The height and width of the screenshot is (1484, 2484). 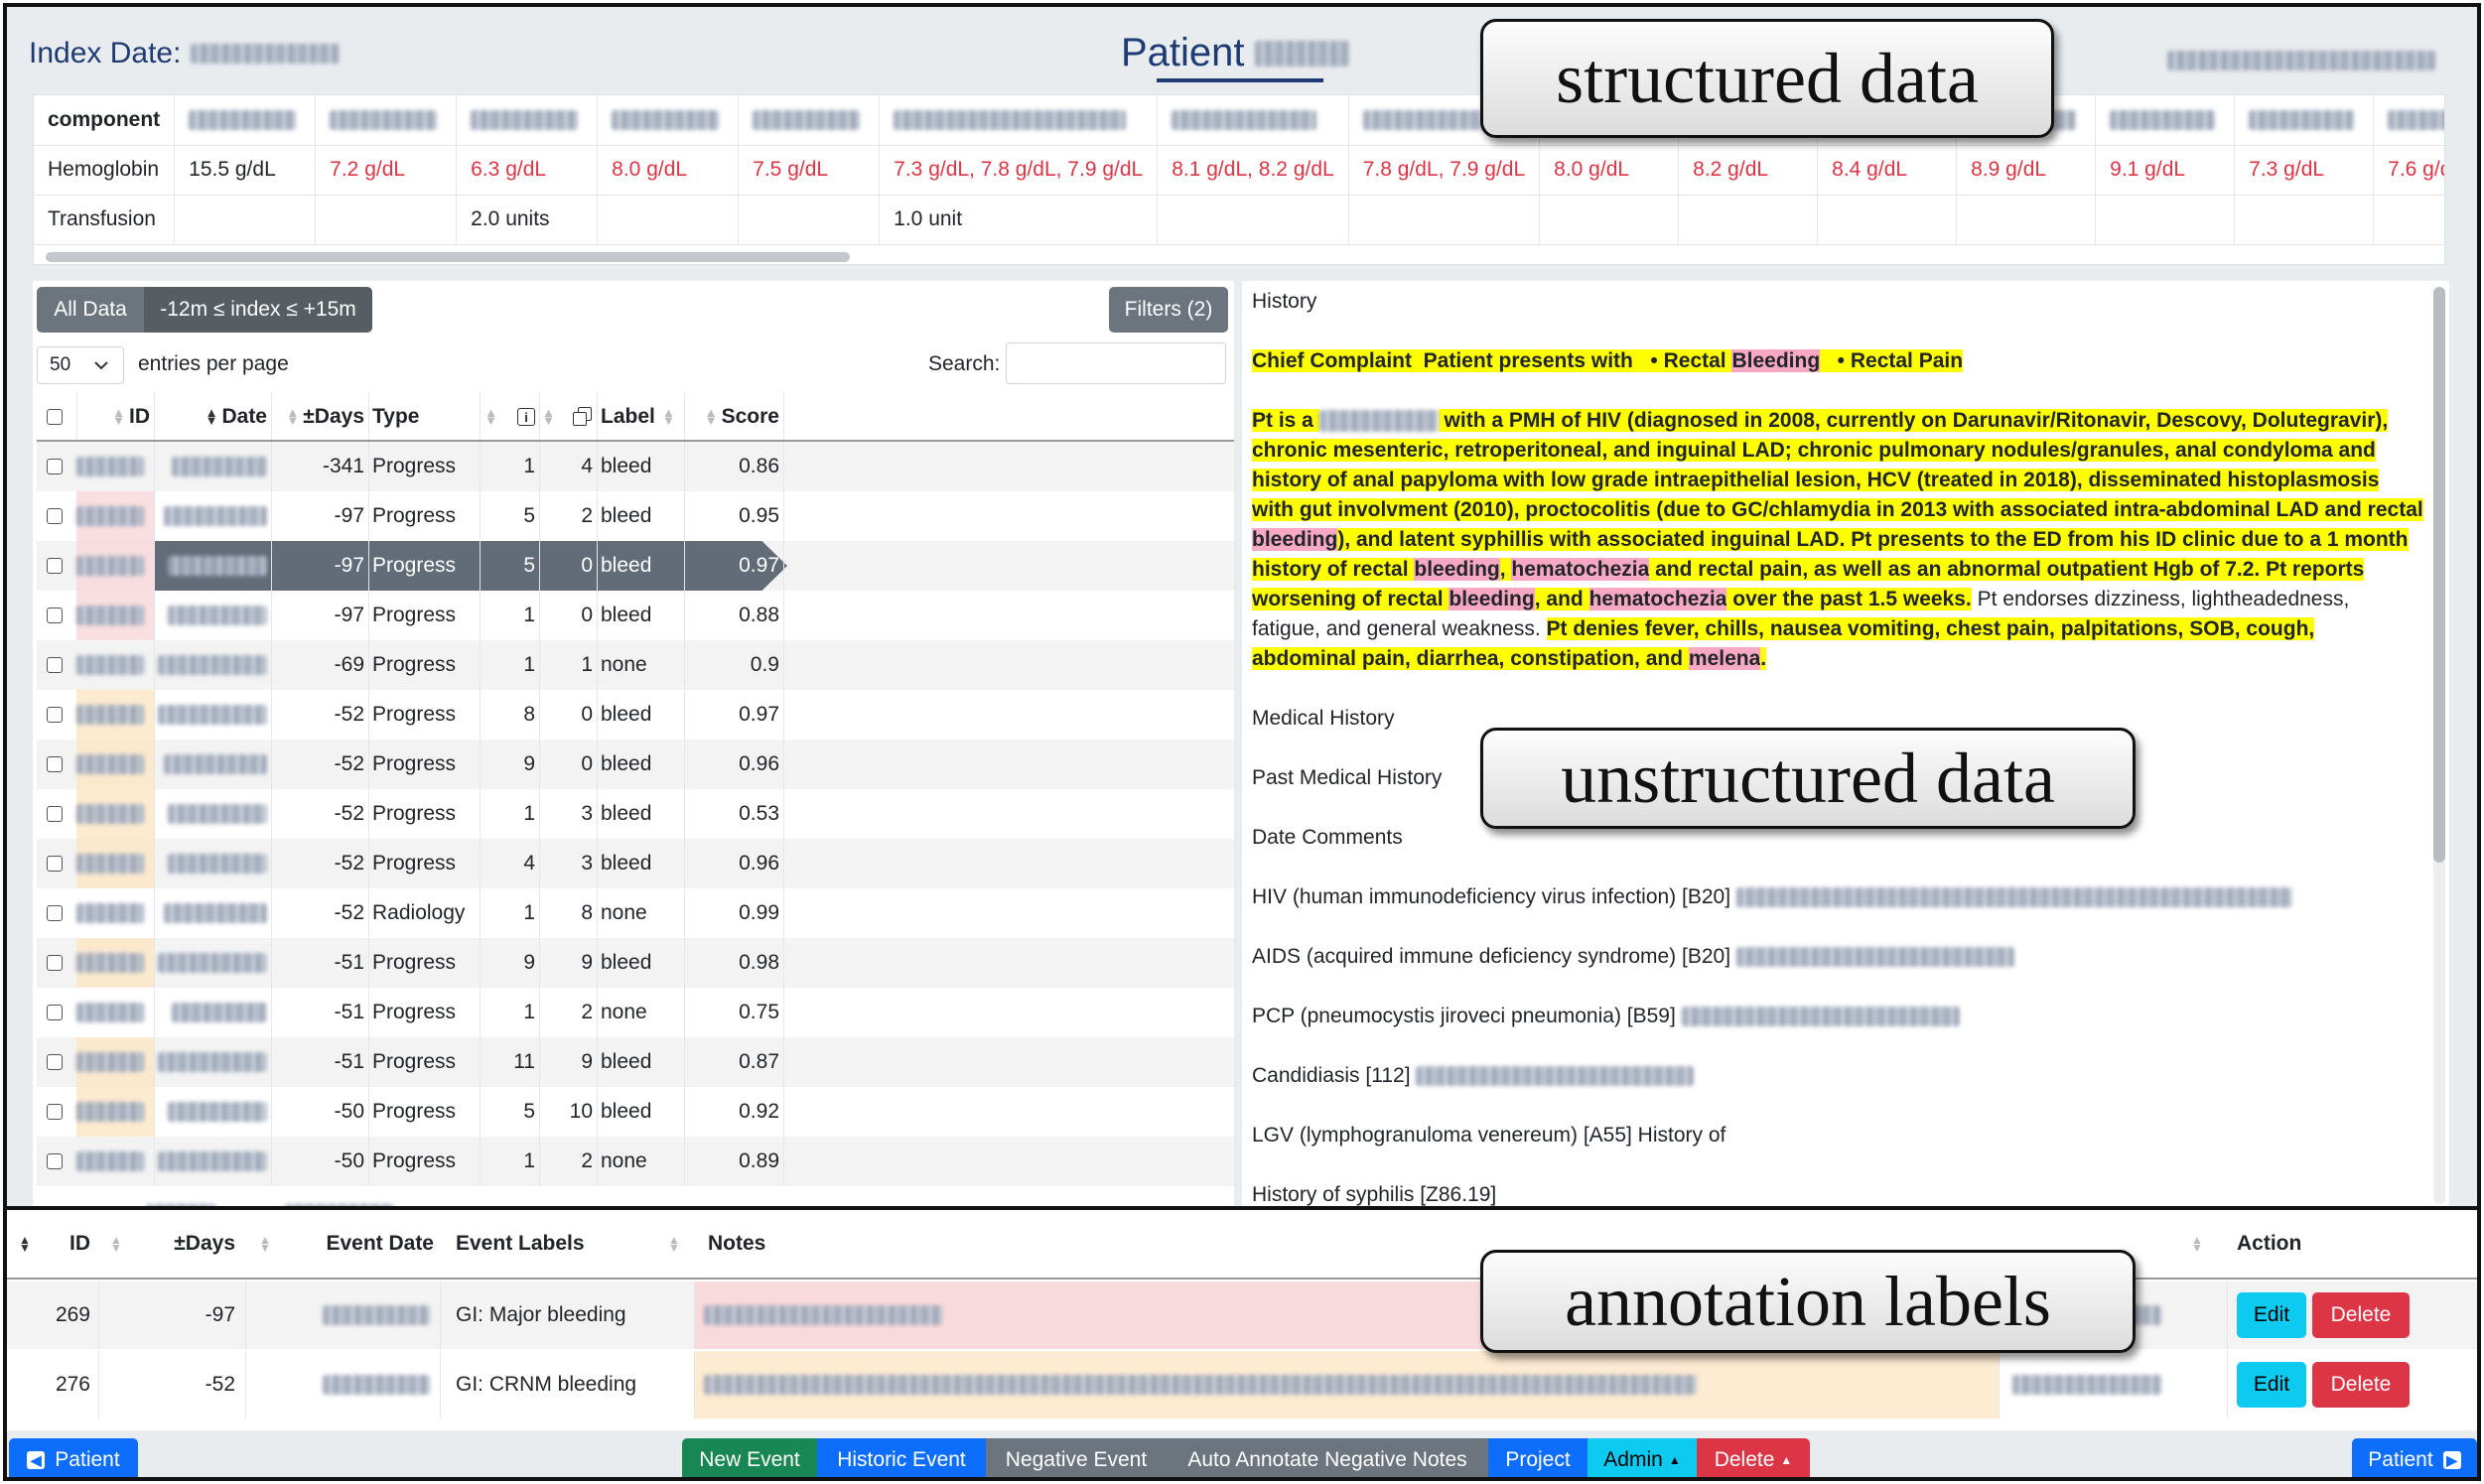 I want to click on col-type: Type, so click(x=424, y=417).